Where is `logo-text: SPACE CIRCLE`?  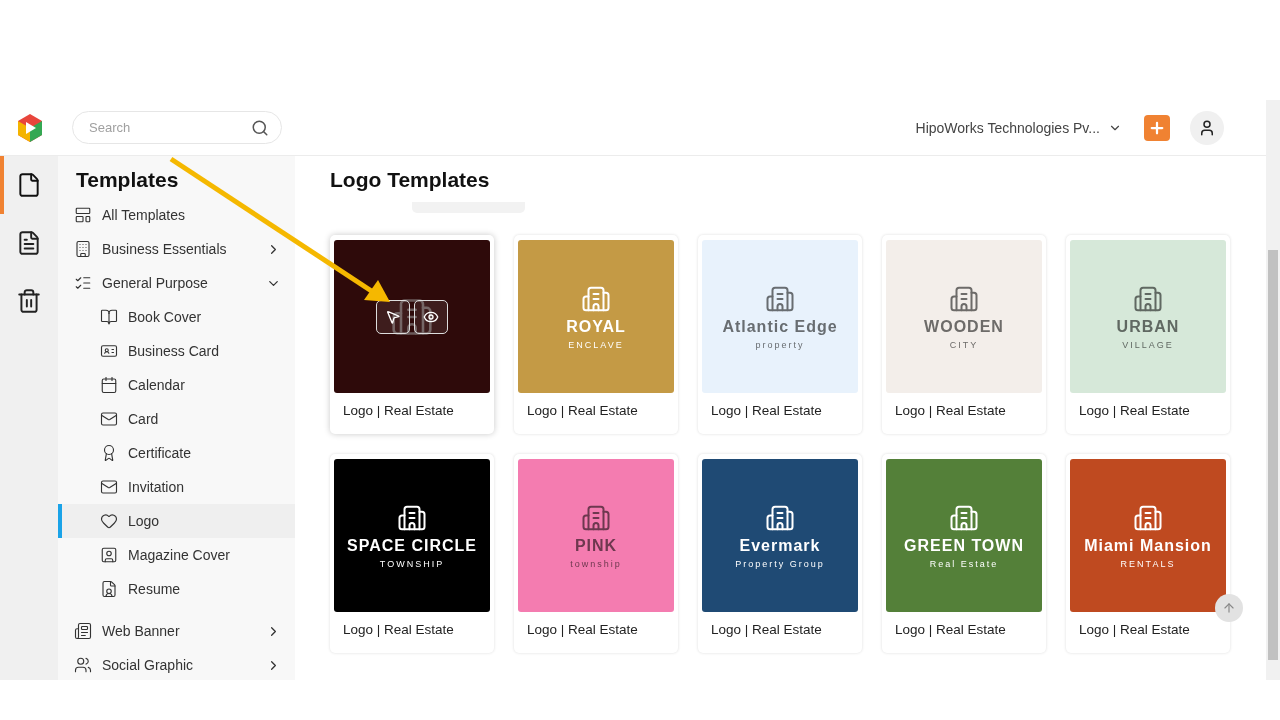
logo-text: SPACE CIRCLE is located at coordinates (412, 545).